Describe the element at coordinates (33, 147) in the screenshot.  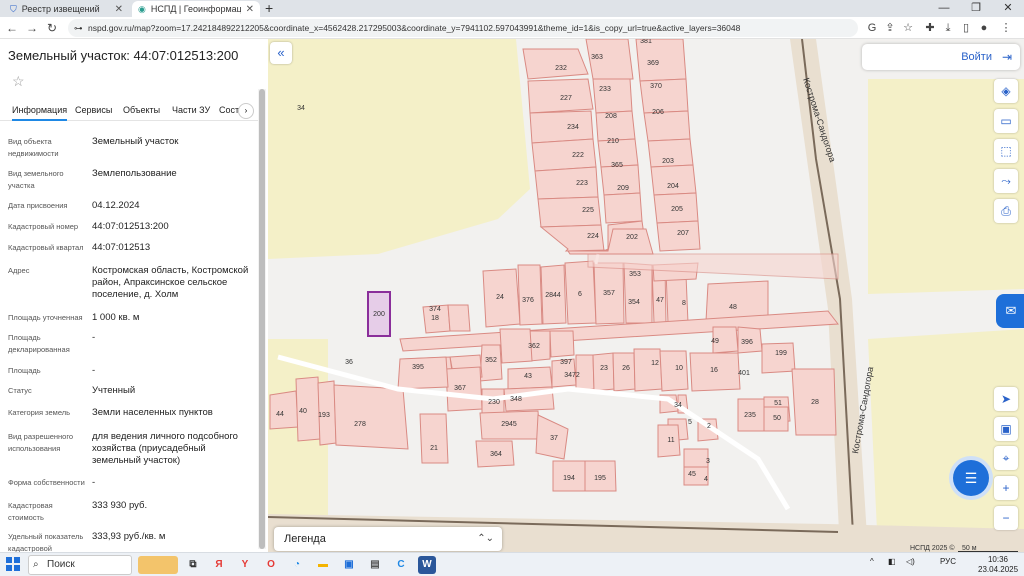
I see `property-label: Вид объекта недвижимости` at that location.